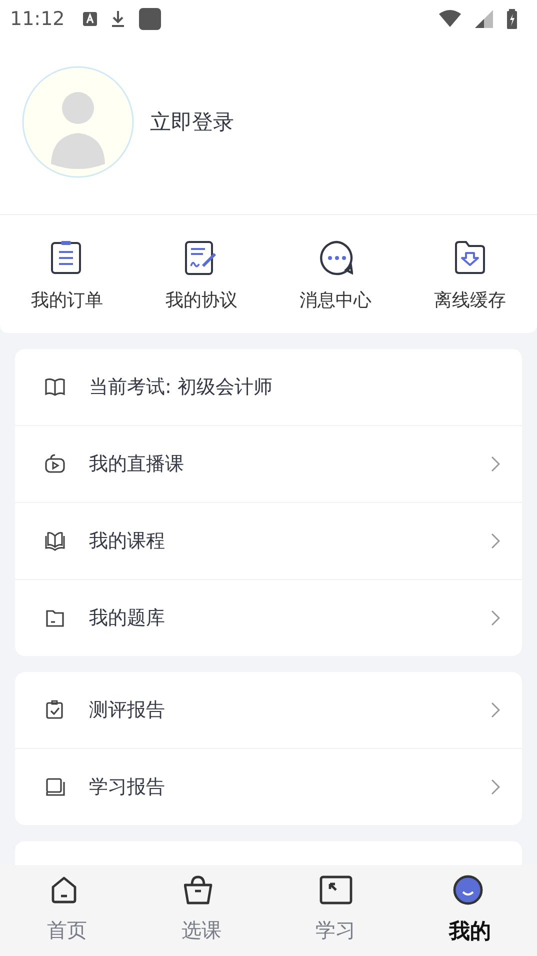 Image resolution: width=537 pixels, height=956 pixels. I want to click on menu-label: 我的课程, so click(127, 541).